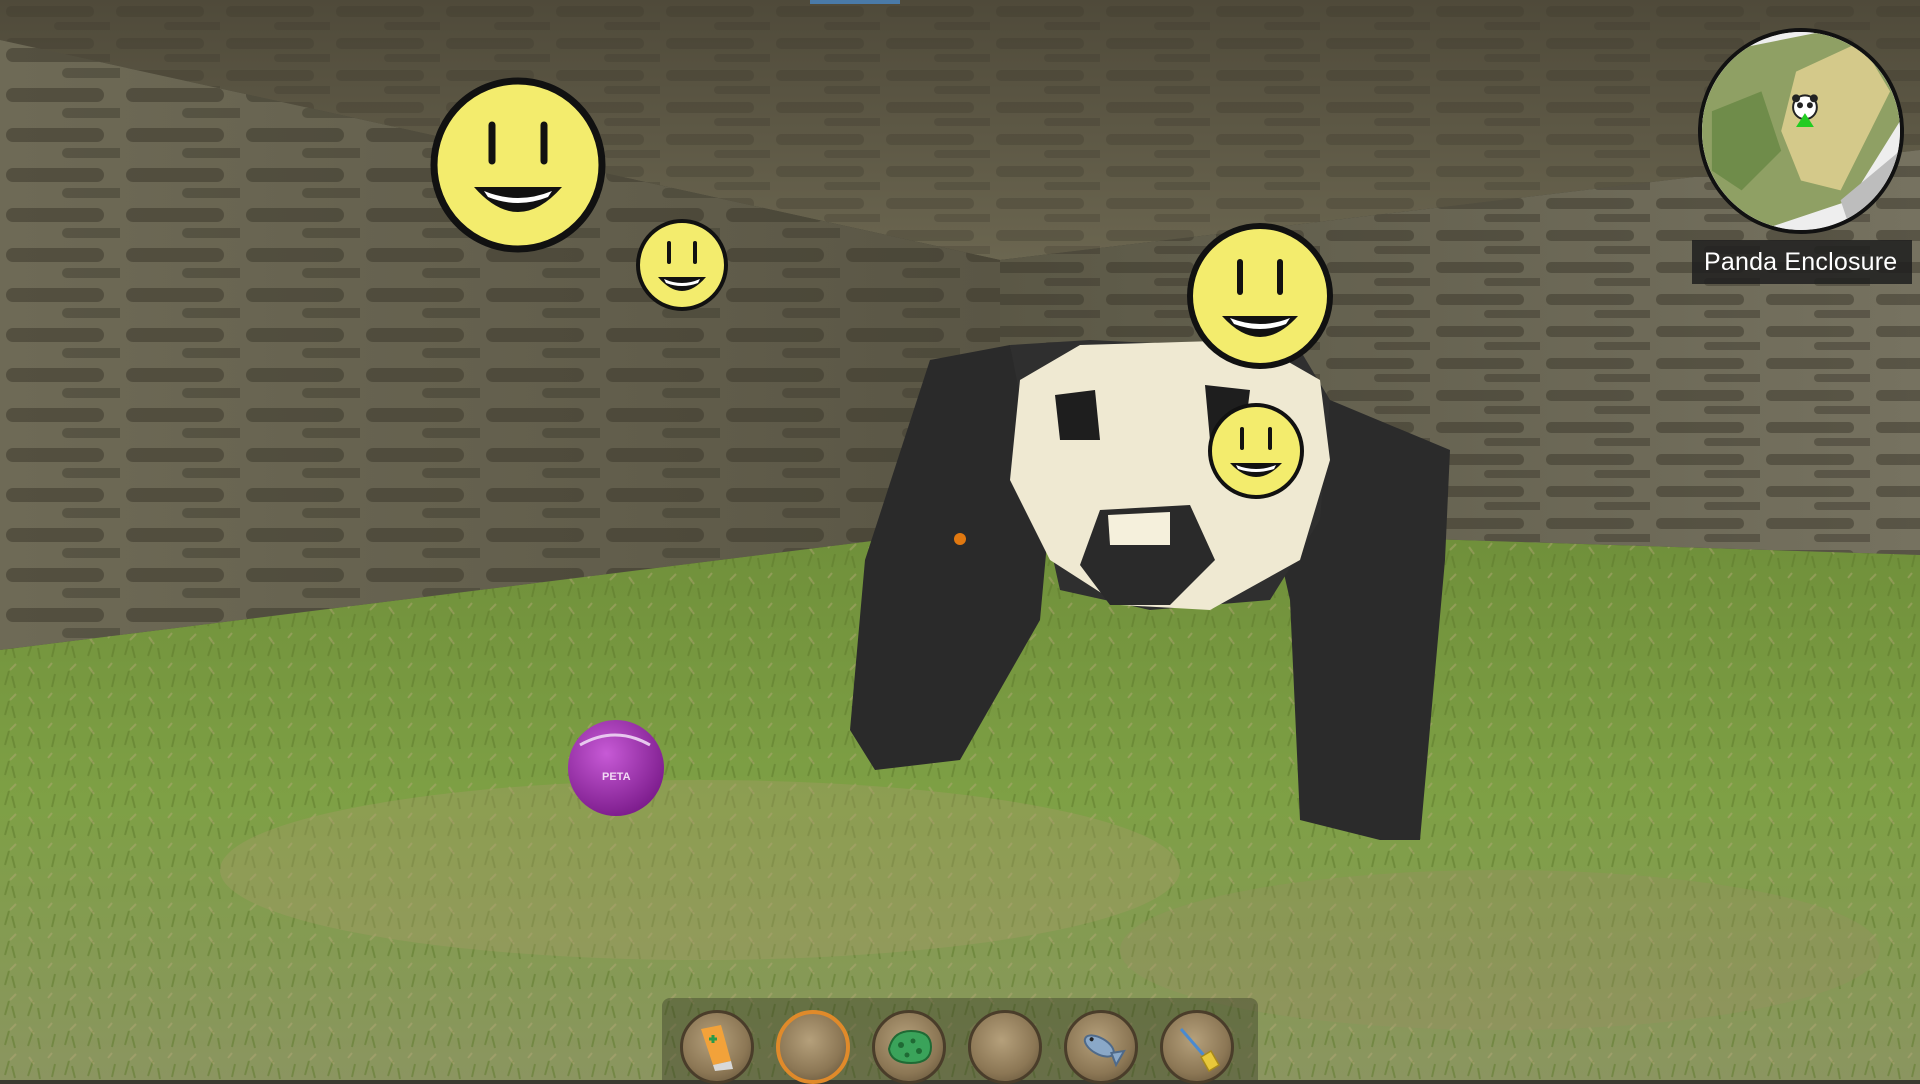 This screenshot has height=1084, width=1920. I want to click on sponge-icon, so click(910, 1047).